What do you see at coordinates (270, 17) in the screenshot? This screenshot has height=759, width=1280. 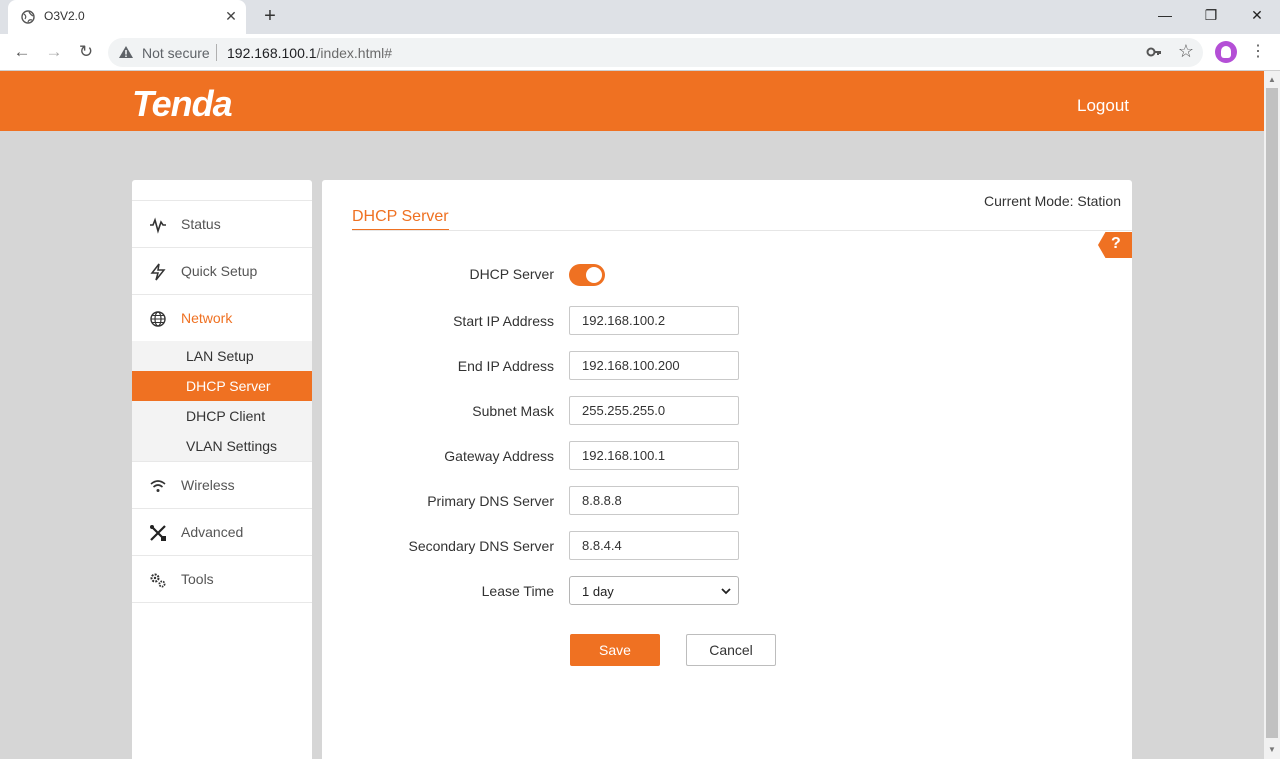 I see `new-tab-icon: +` at bounding box center [270, 17].